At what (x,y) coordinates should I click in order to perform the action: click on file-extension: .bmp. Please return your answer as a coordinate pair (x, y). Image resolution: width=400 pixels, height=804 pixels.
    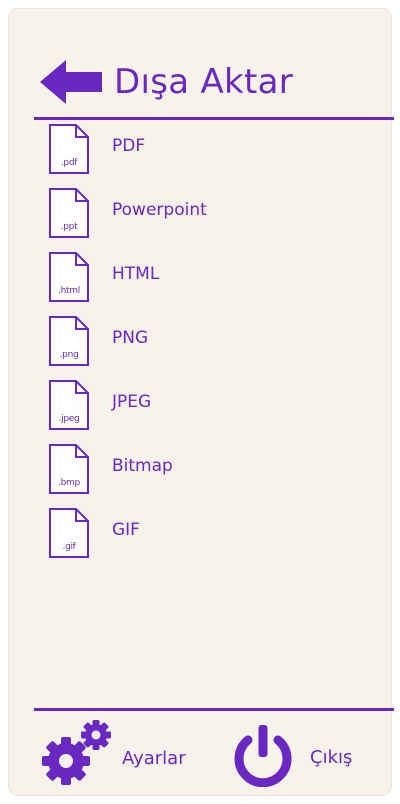
    Looking at the image, I should click on (69, 483).